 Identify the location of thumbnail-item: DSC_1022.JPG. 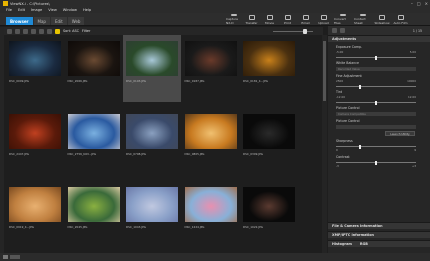
(269, 214).